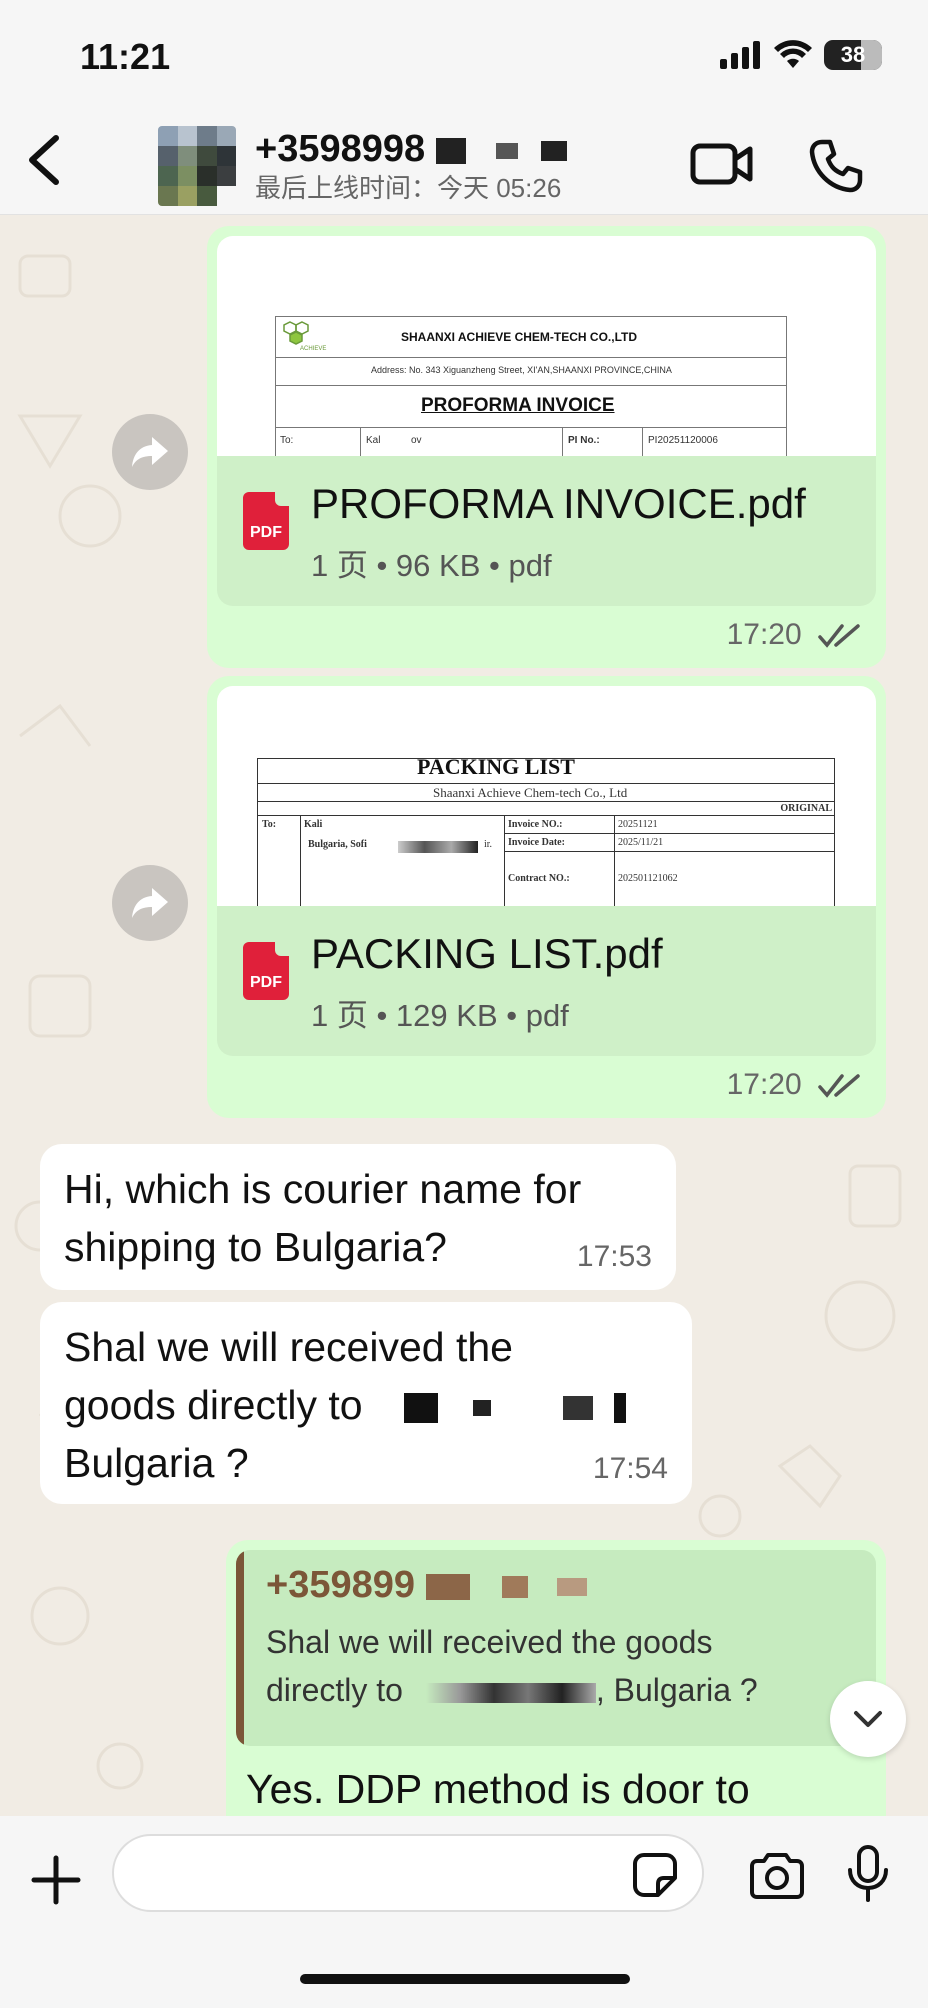 This screenshot has width=928, height=2008. I want to click on contact-name-text: +3598998, so click(340, 149).